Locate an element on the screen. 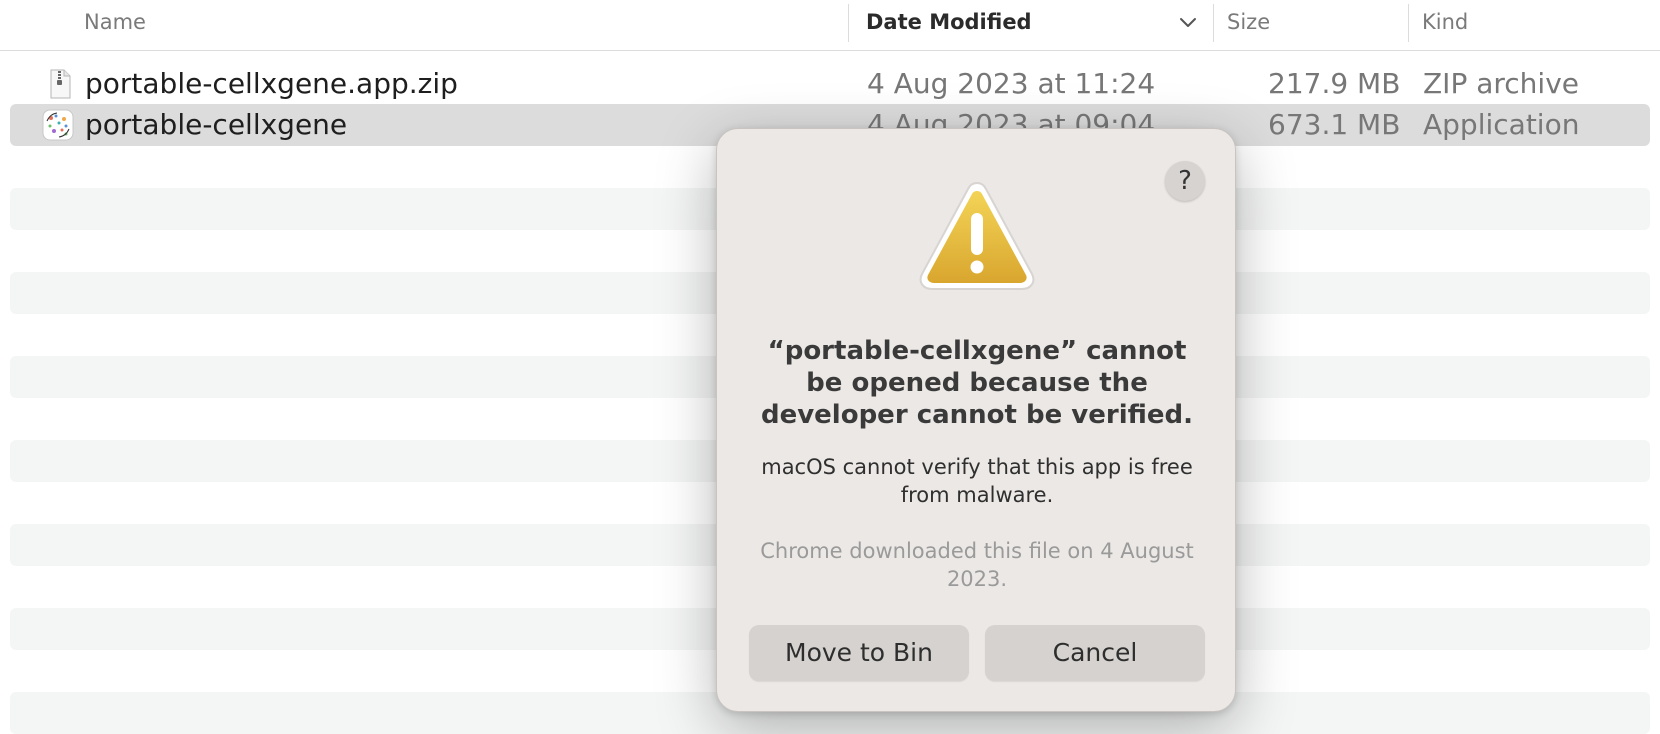 The image size is (1660, 734). file-size: 673.1 MB is located at coordinates (1334, 124).